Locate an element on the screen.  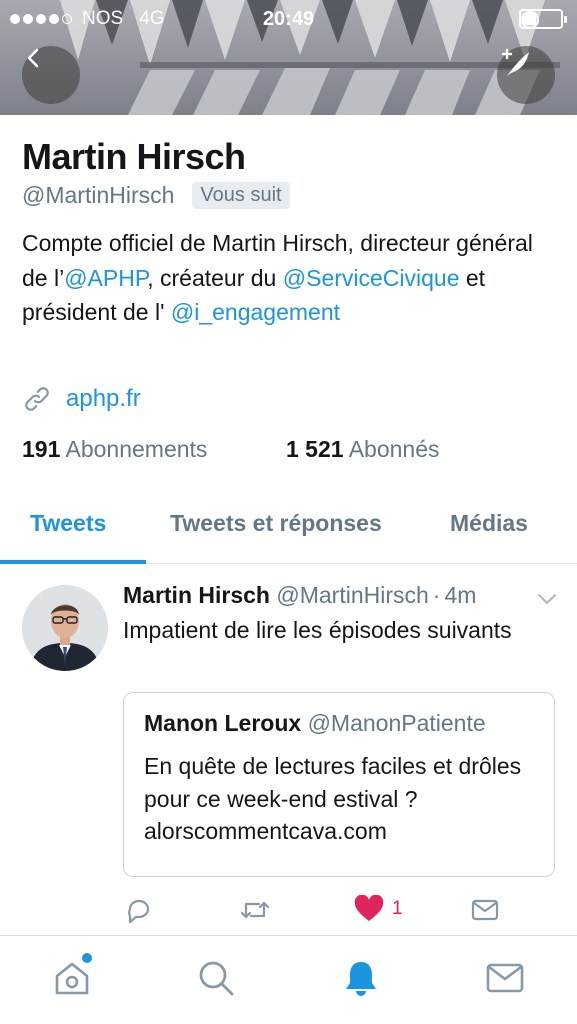
like-button: 1 is located at coordinates (378, 909).